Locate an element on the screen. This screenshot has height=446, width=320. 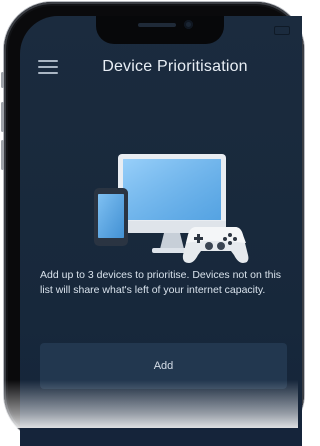
devices-illustration is located at coordinates (171, 208).